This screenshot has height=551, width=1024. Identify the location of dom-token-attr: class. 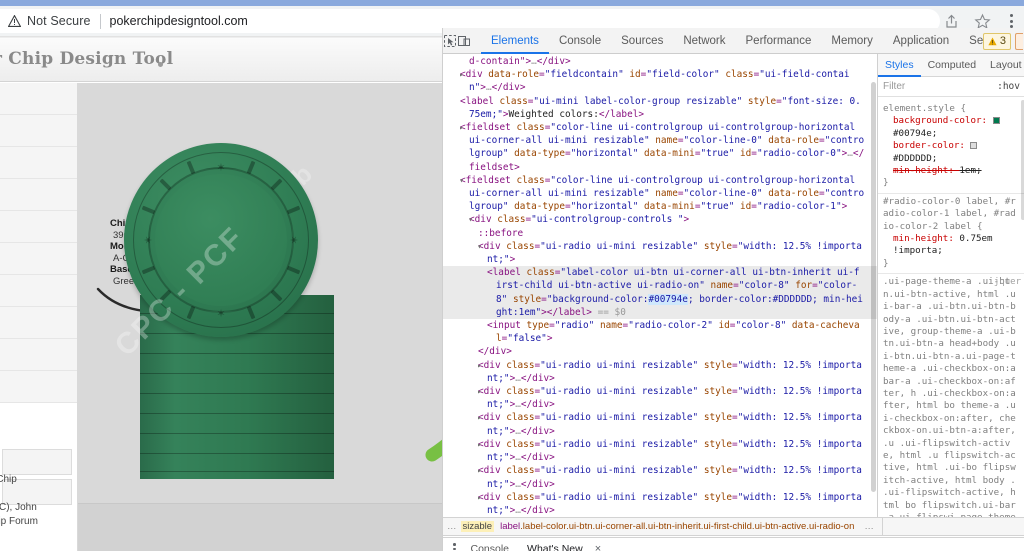
(527, 128).